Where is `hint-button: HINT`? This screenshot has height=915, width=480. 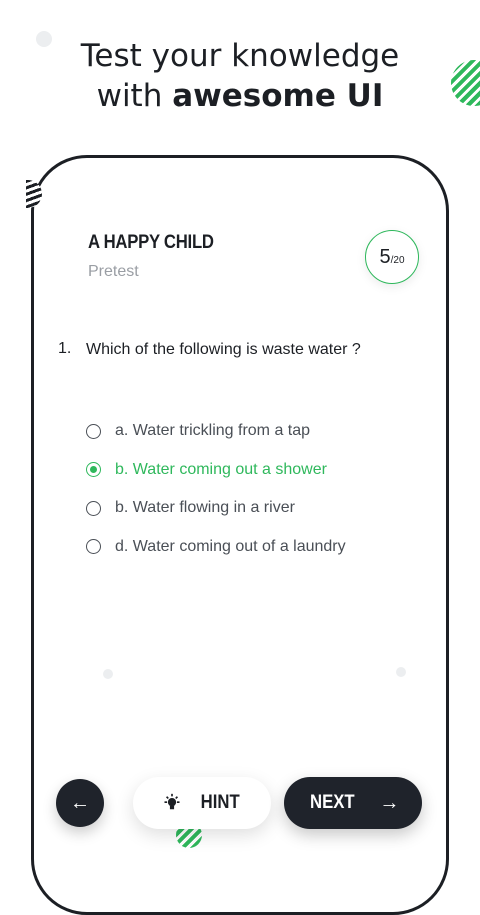
hint-button: HINT is located at coordinates (202, 803).